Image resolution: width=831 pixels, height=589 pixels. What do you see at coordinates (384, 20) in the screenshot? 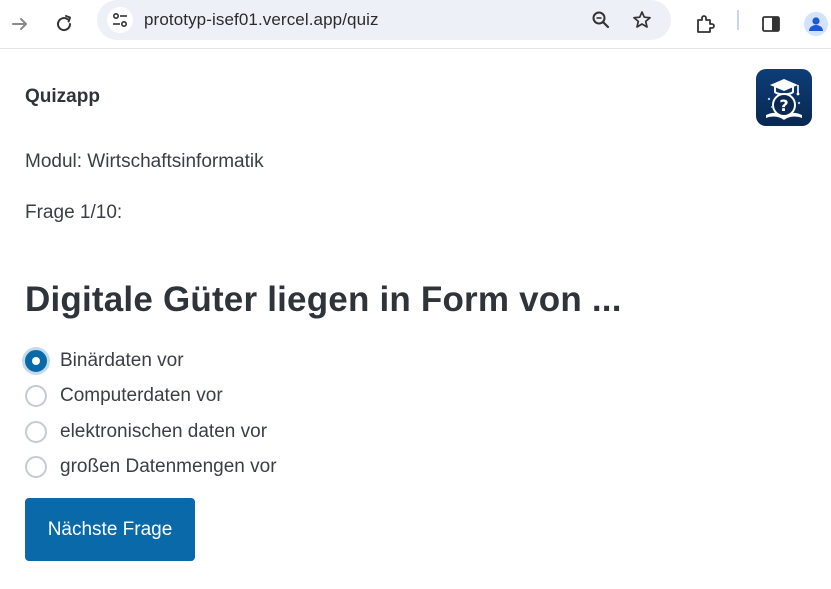
I see `address-bar: prototyp-isef01.vercel.app/quiz` at bounding box center [384, 20].